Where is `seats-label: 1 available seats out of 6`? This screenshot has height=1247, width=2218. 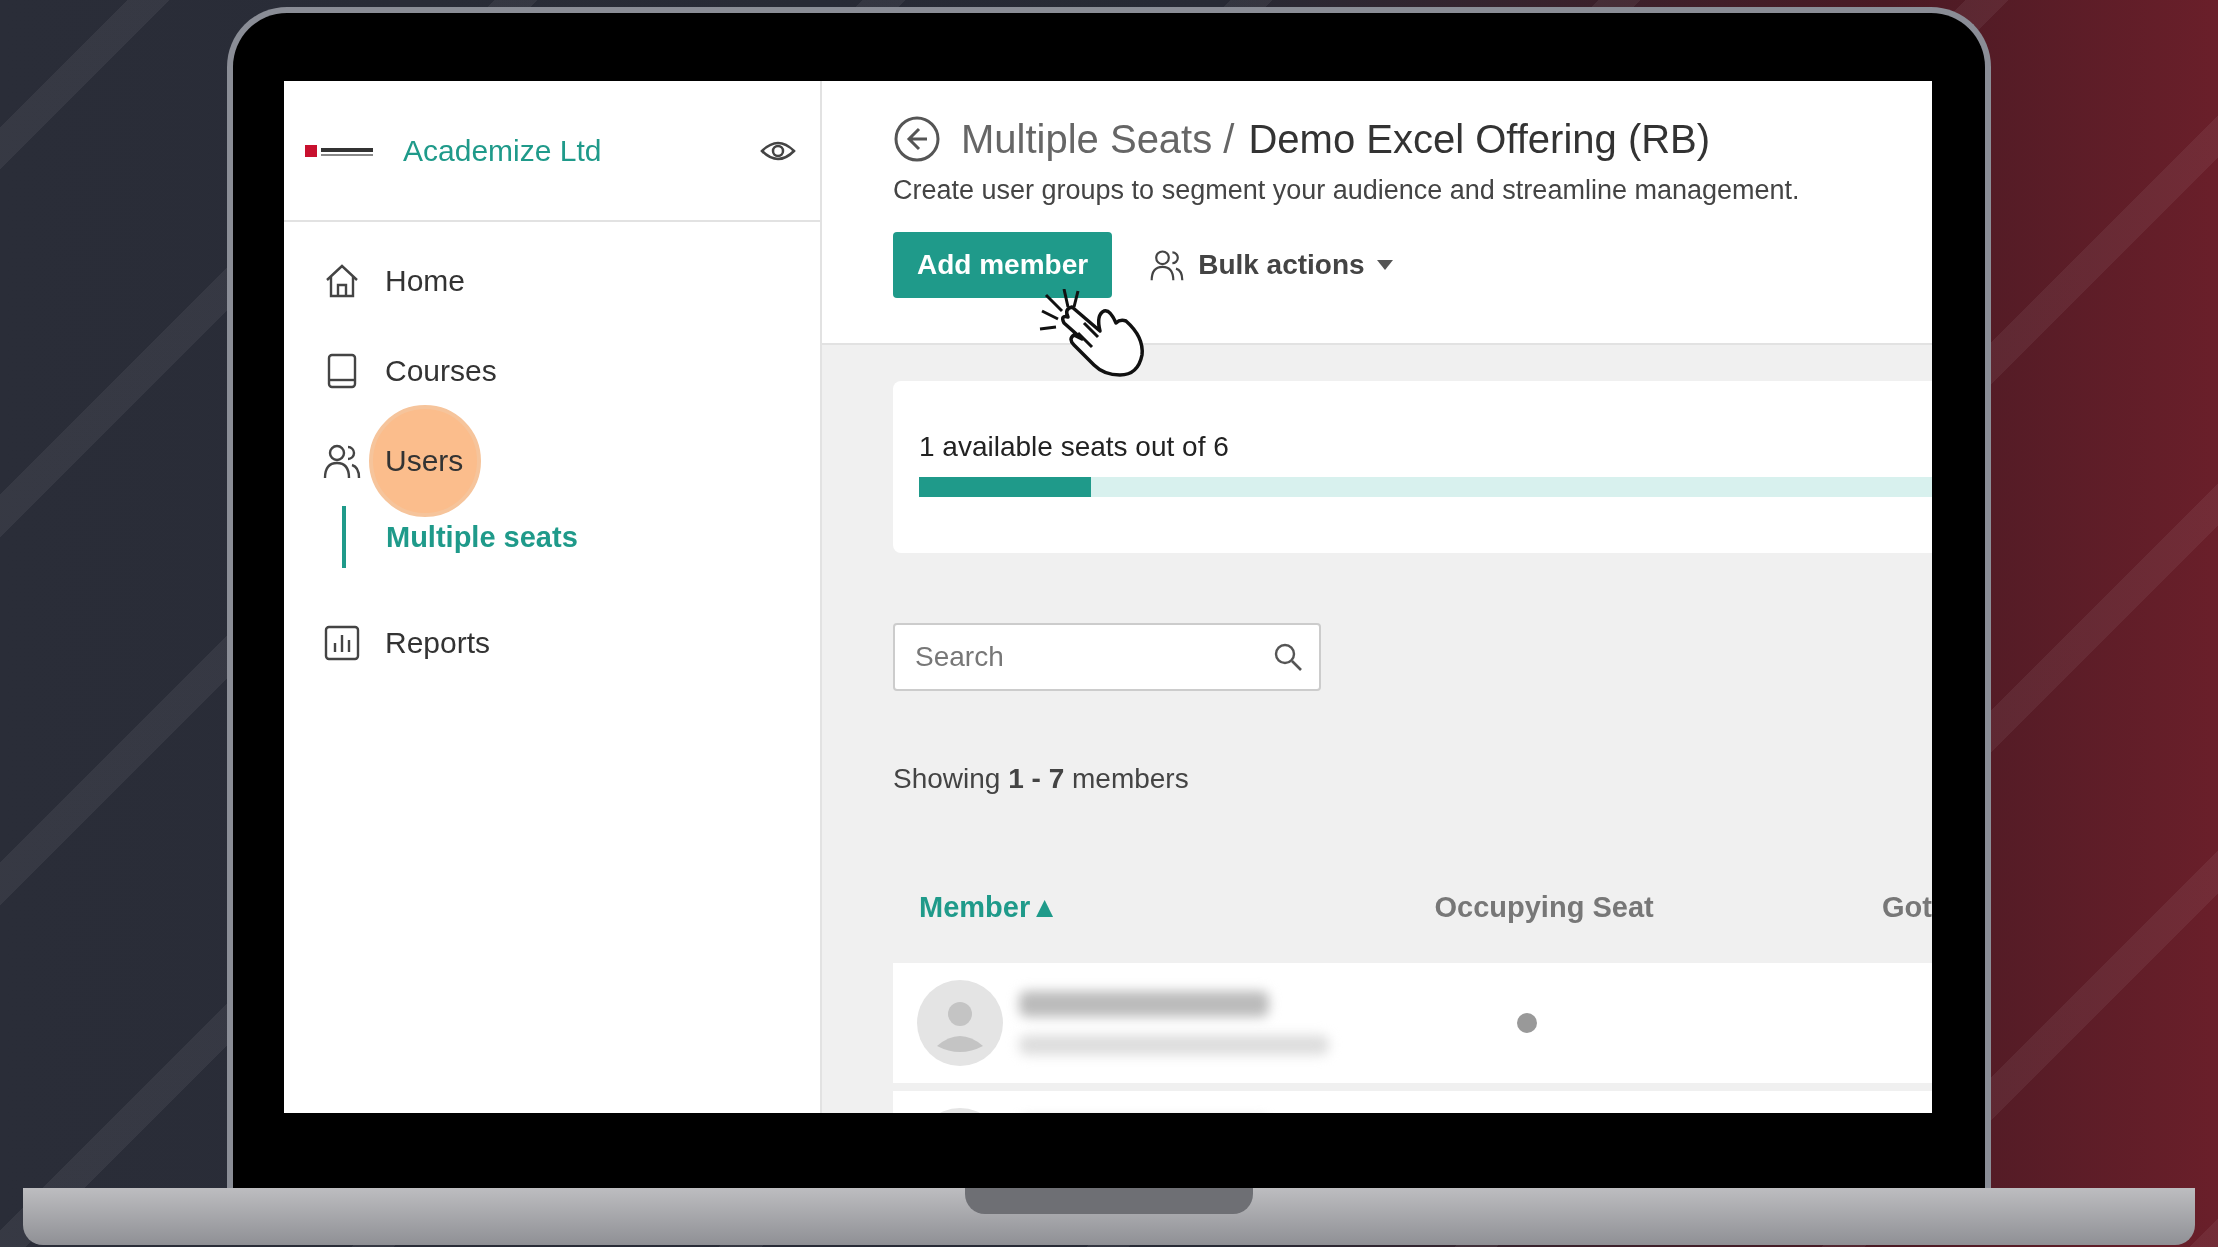 seats-label: 1 available seats out of 6 is located at coordinates (1074, 447).